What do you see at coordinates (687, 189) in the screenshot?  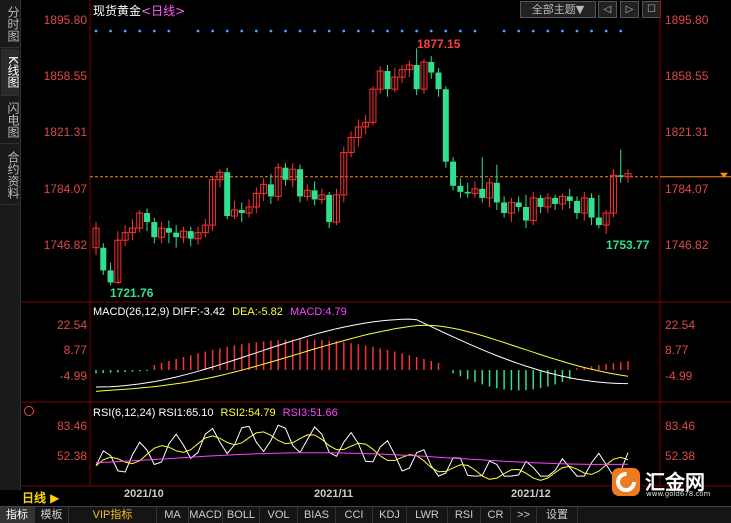 I see `price-tick-right: 1784.07` at bounding box center [687, 189].